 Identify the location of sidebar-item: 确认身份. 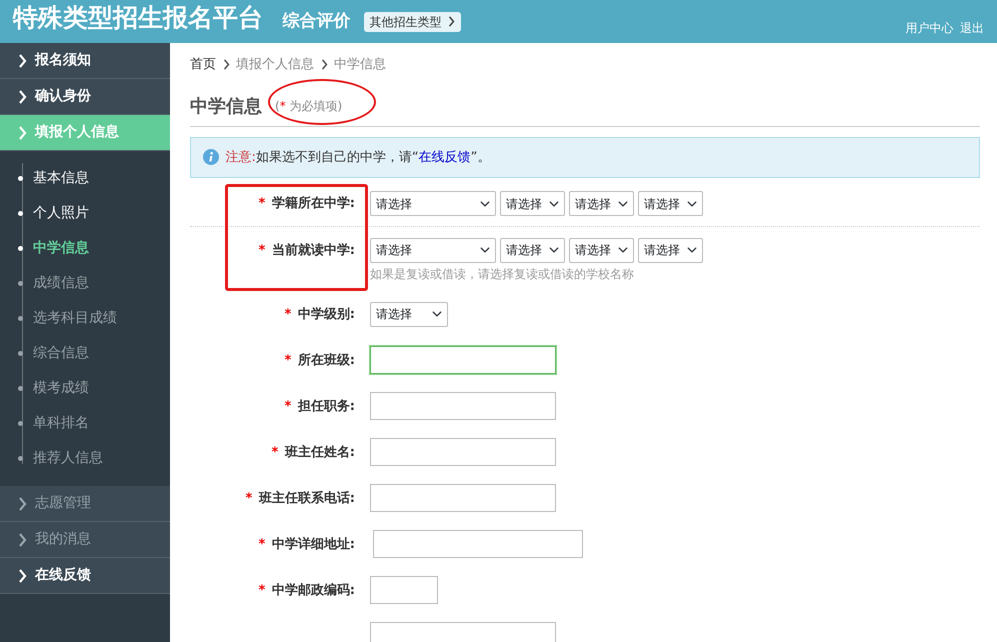
(85, 97).